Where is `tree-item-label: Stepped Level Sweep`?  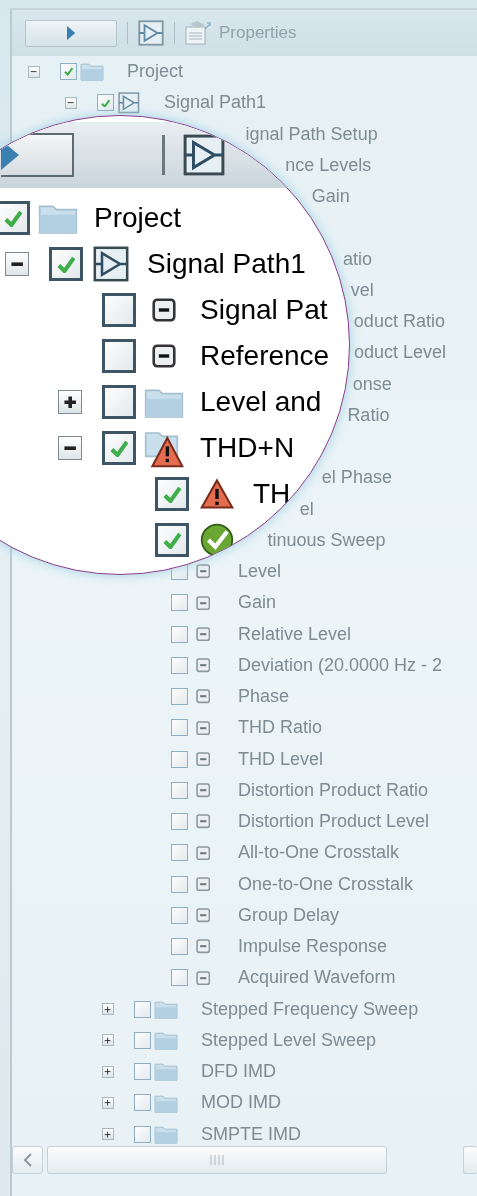
tree-item-label: Stepped Level Sweep is located at coordinates (289, 1040).